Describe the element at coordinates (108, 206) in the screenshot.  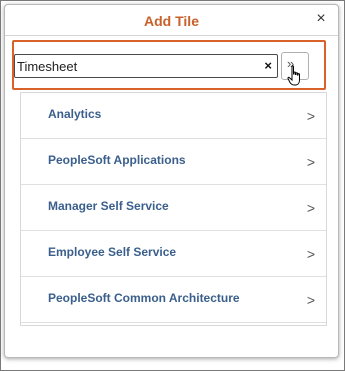
I see `list-item-label: Manager Self Service` at that location.